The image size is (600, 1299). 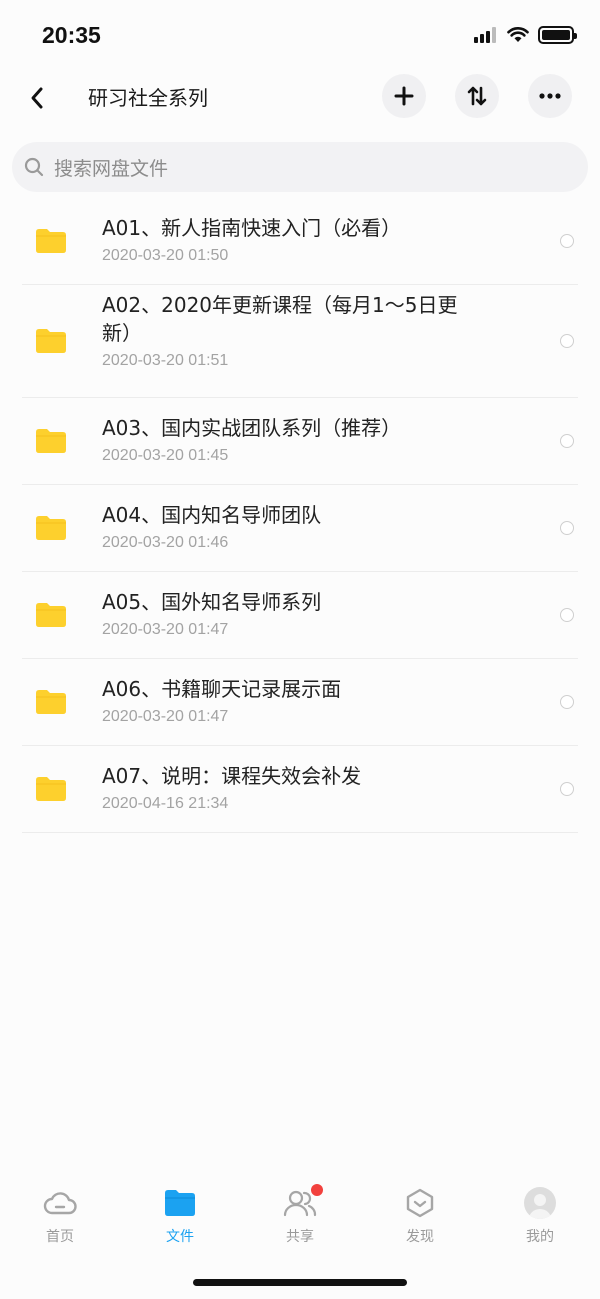 I want to click on more-button, so click(x=550, y=96).